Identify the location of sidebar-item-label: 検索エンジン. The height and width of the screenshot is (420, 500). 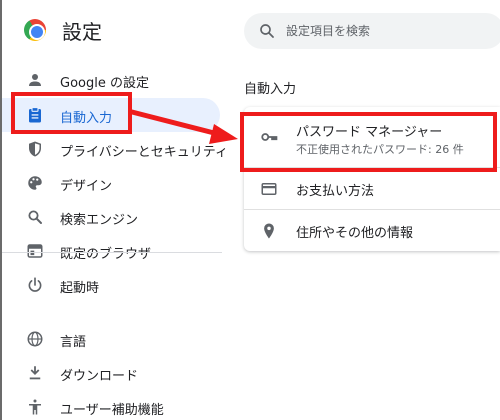
(99, 220).